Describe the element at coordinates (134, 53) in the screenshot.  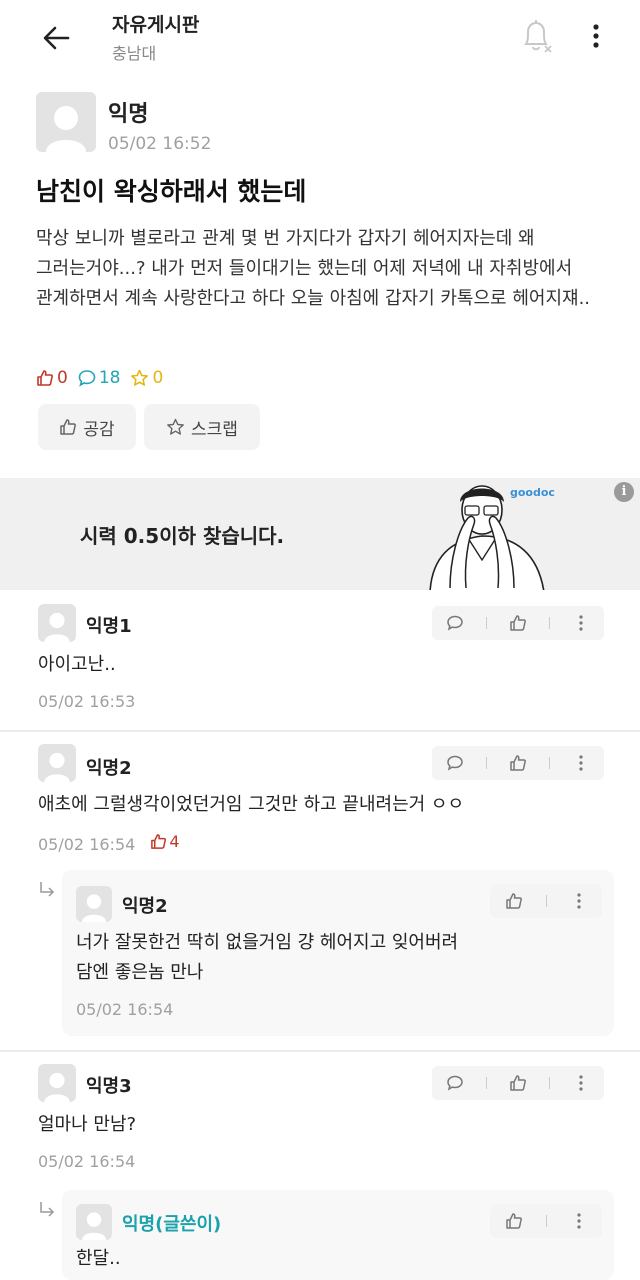
I see `school-name: 충남대` at that location.